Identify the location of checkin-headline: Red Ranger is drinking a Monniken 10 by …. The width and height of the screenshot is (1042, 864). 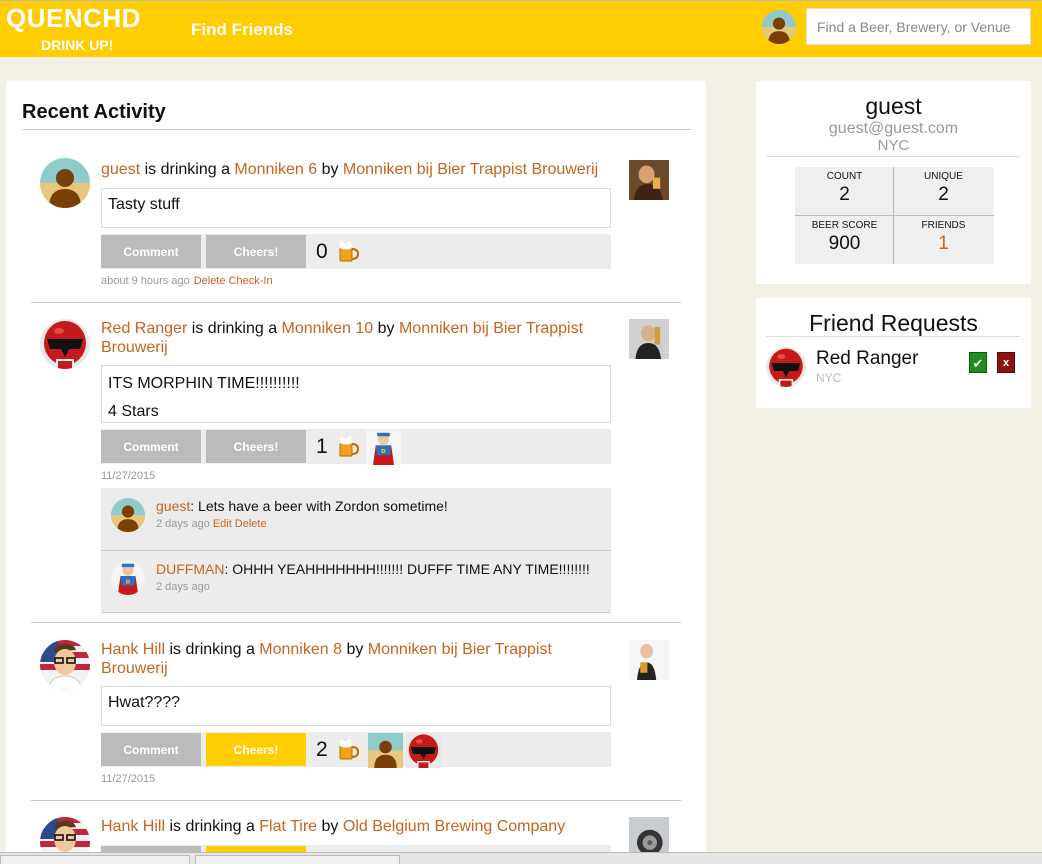
(356, 338).